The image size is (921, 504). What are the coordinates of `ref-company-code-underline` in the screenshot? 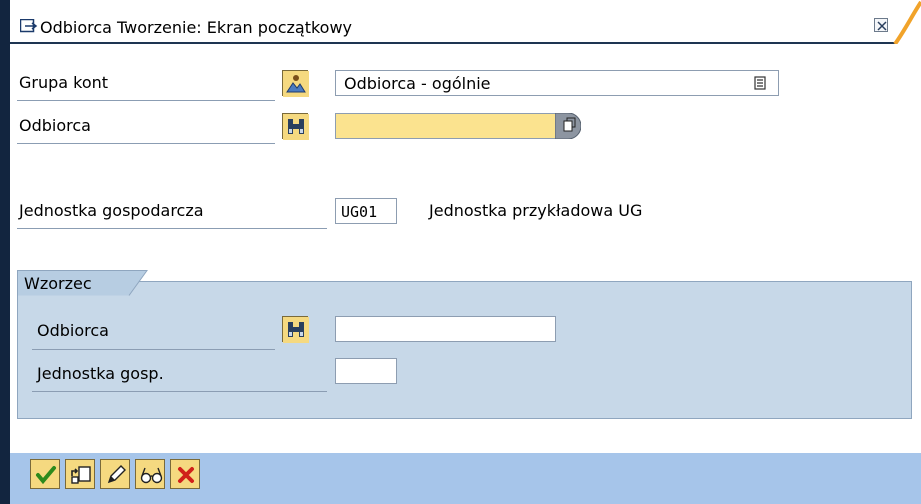 It's located at (179, 391).